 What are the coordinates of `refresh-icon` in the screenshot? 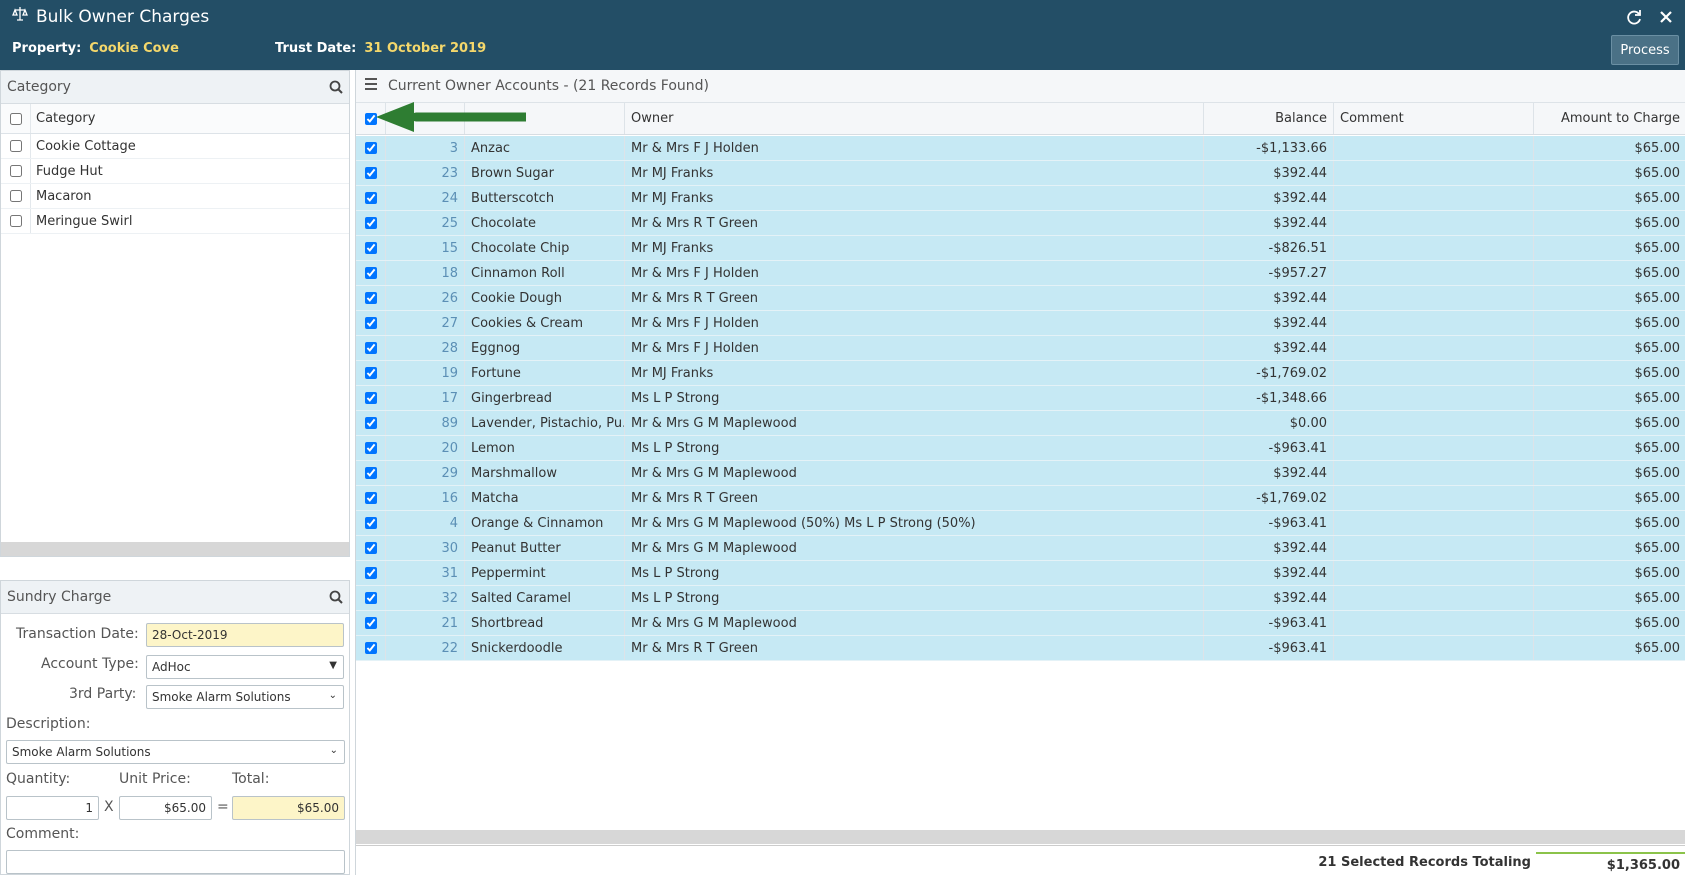 It's located at (1634, 17).